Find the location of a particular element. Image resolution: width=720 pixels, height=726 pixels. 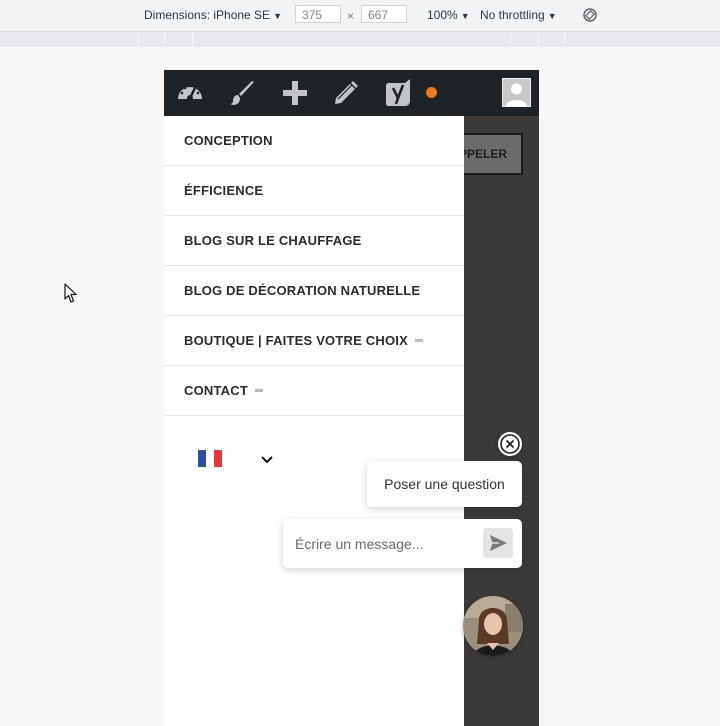

dashboard-icon is located at coordinates (190, 93).